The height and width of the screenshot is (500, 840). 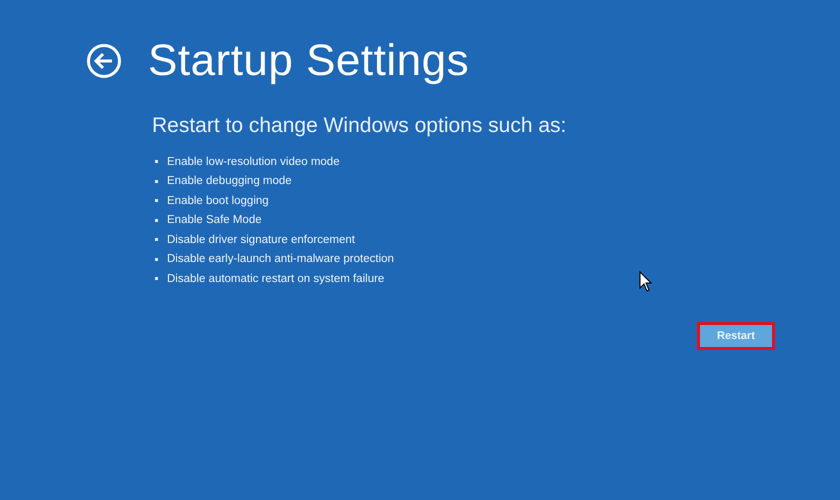 What do you see at coordinates (229, 181) in the screenshot?
I see `option-text: Enable debugging mode` at bounding box center [229, 181].